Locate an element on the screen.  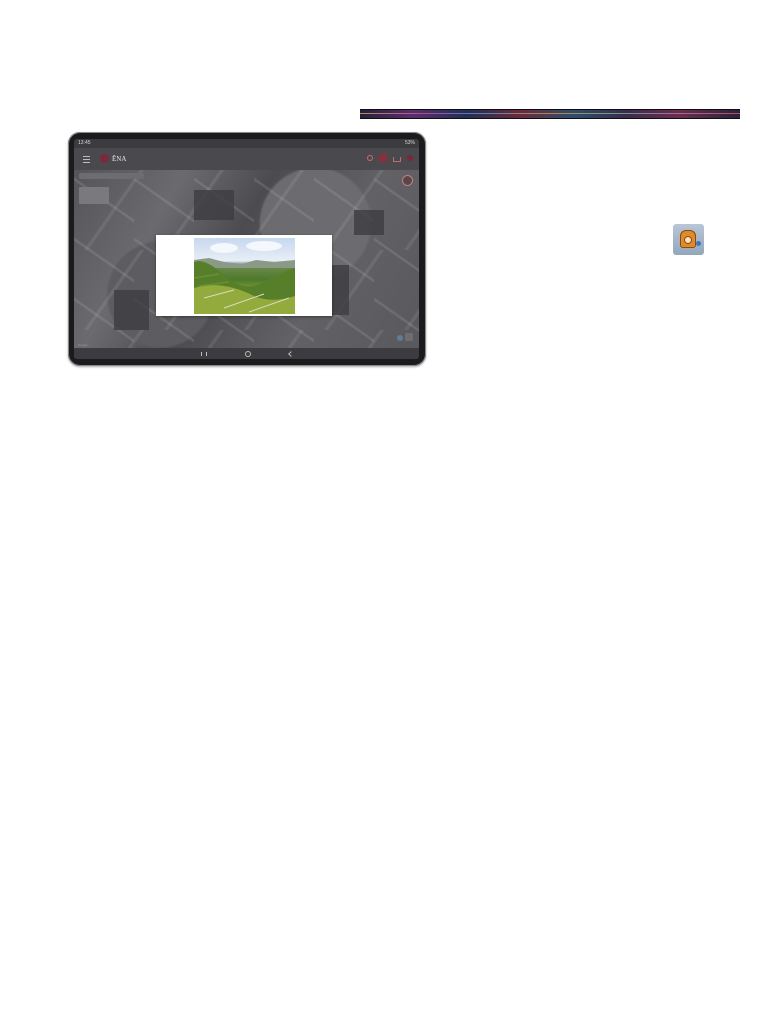
header-decorative-bar is located at coordinates (550, 114).